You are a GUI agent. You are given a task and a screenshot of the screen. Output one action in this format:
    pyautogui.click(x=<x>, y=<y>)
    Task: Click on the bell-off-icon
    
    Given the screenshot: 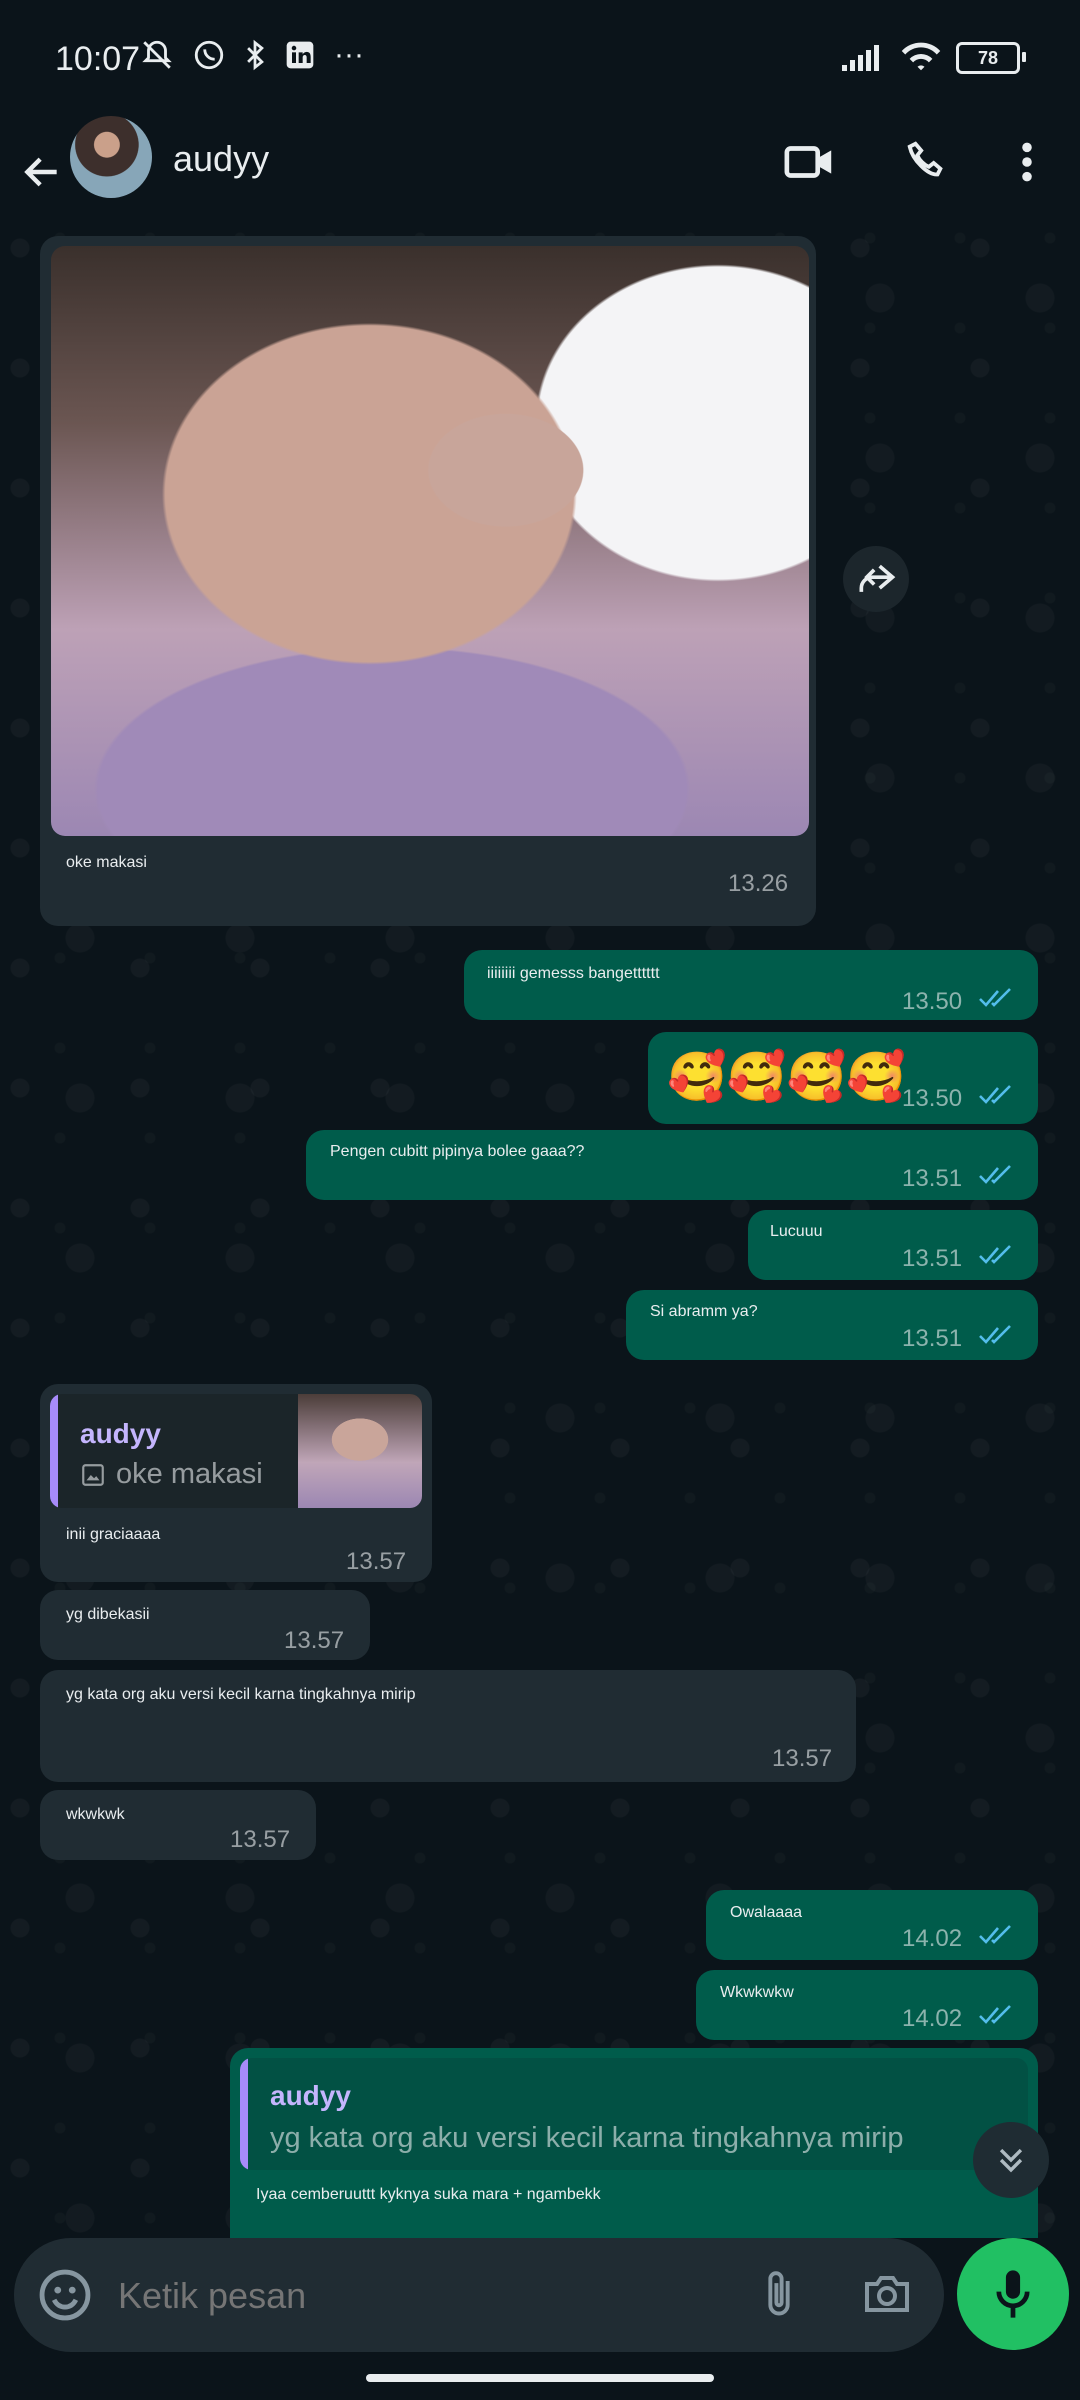 What is the action you would take?
    pyautogui.click(x=157, y=54)
    